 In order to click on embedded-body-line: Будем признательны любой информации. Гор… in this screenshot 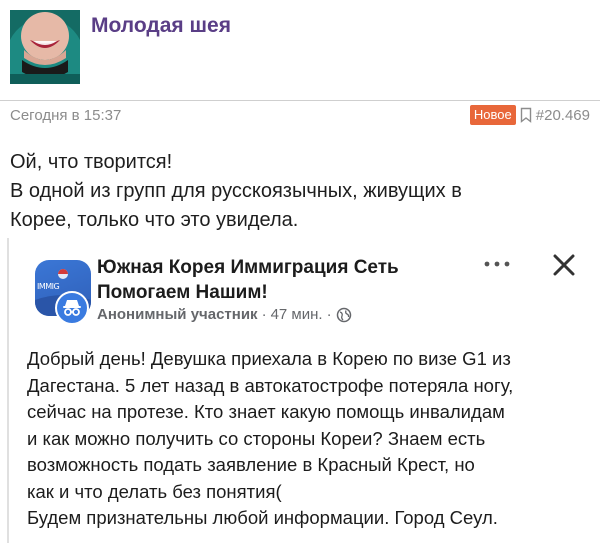, I will do `click(262, 517)`.